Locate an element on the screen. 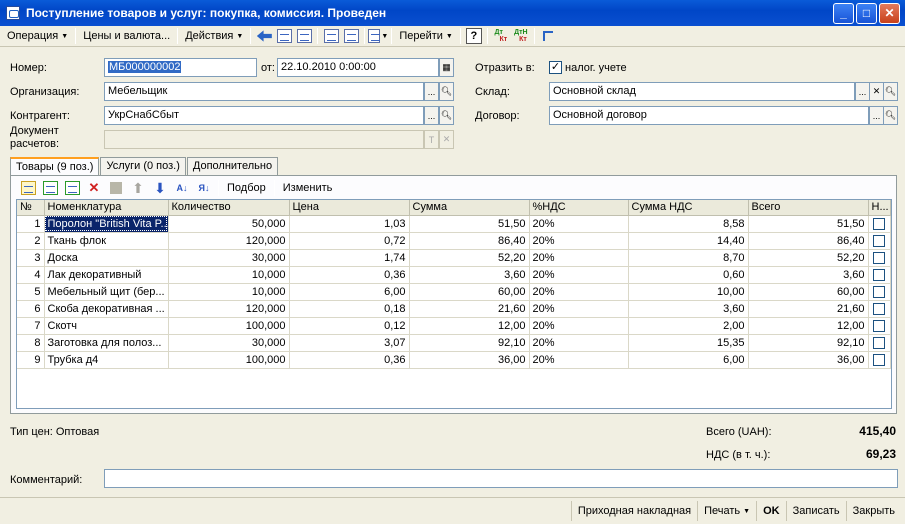 This screenshot has height=524, width=905. structure-button is located at coordinates (548, 36).